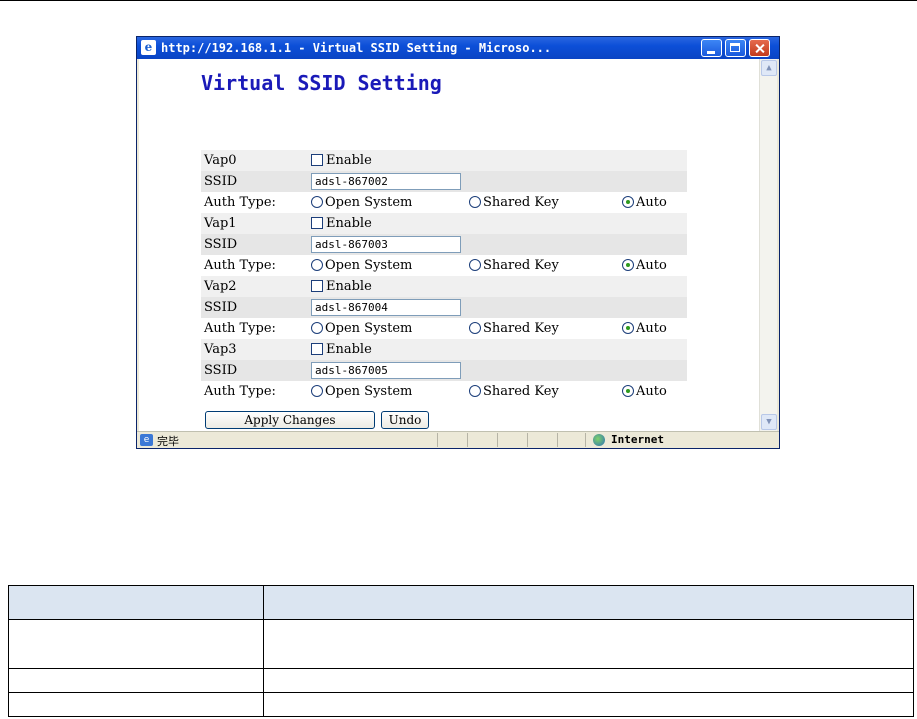  I want to click on vap-header-row: Vap1 Enable, so click(444, 223).